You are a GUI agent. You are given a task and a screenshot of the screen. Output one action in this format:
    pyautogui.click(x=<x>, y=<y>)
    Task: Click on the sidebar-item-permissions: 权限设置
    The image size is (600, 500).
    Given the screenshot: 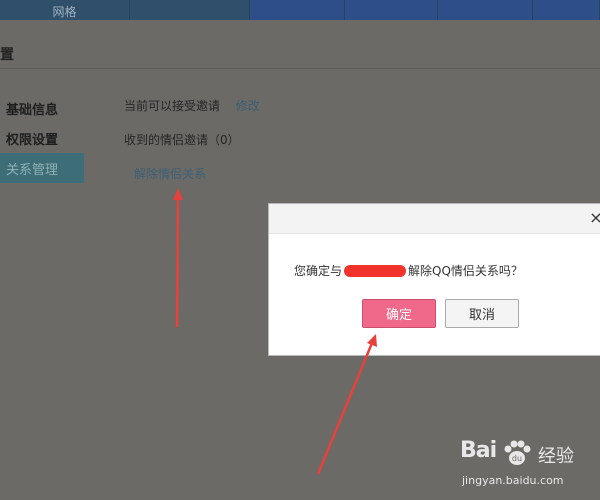 What is the action you would take?
    pyautogui.click(x=42, y=138)
    